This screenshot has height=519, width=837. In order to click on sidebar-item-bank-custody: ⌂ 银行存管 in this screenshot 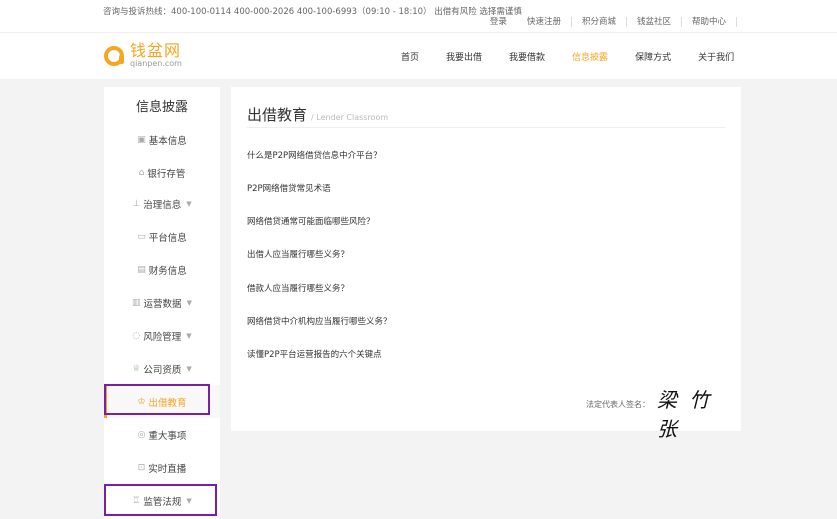, I will do `click(162, 172)`.